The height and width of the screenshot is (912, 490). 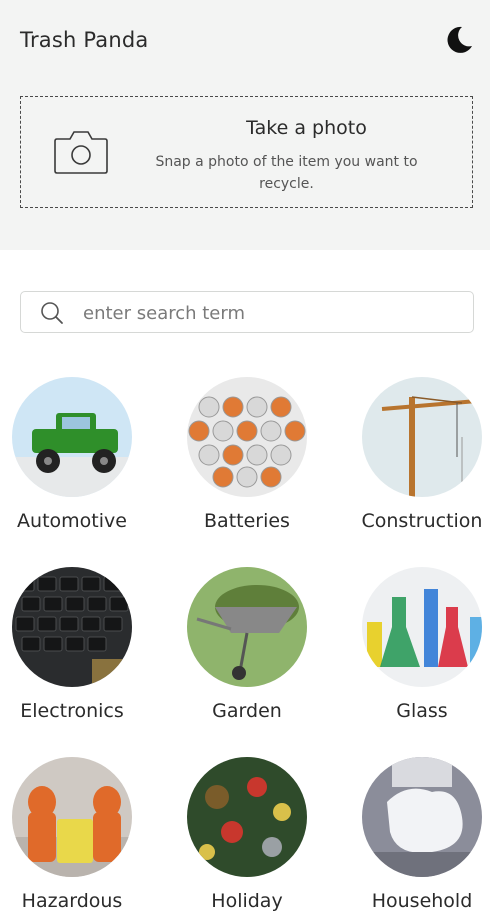 I want to click on category-glass: Glass, so click(x=418, y=644).